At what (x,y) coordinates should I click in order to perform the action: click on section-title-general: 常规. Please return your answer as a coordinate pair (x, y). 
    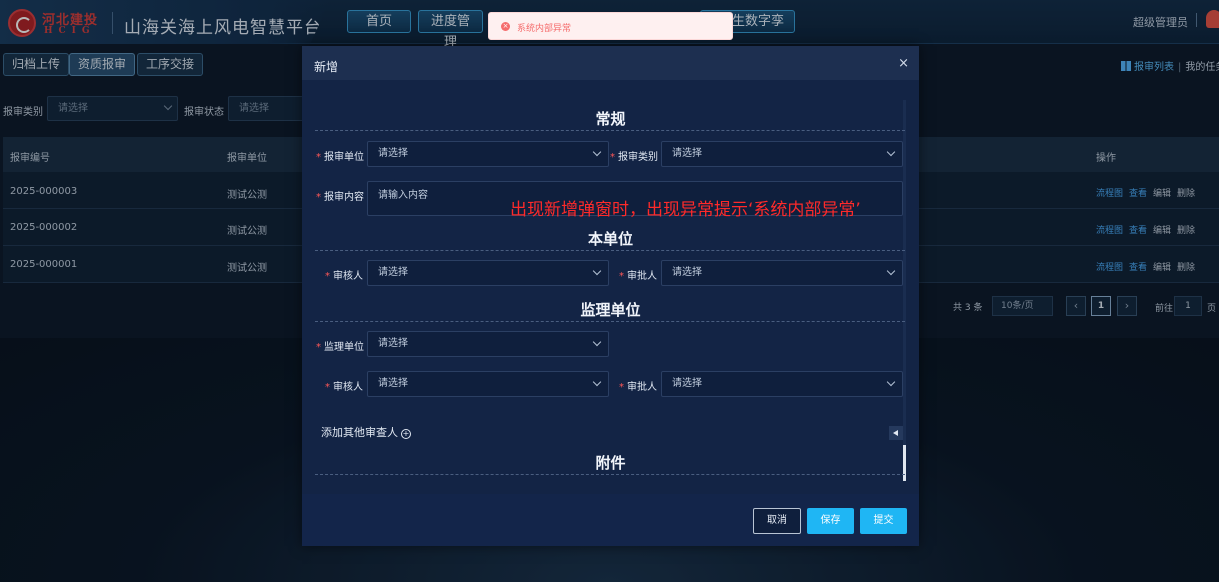
    Looking at the image, I should click on (610, 119).